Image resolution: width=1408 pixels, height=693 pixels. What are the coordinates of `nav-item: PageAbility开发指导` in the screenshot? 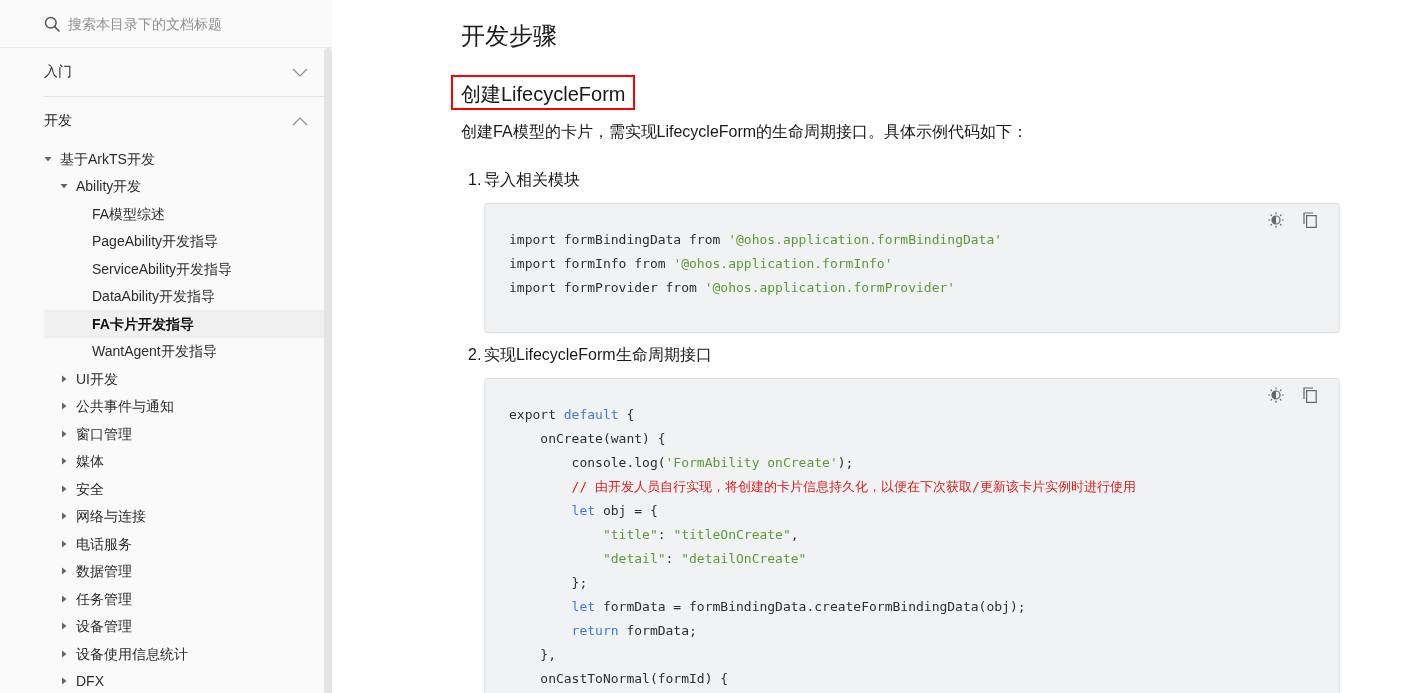 It's located at (184, 241).